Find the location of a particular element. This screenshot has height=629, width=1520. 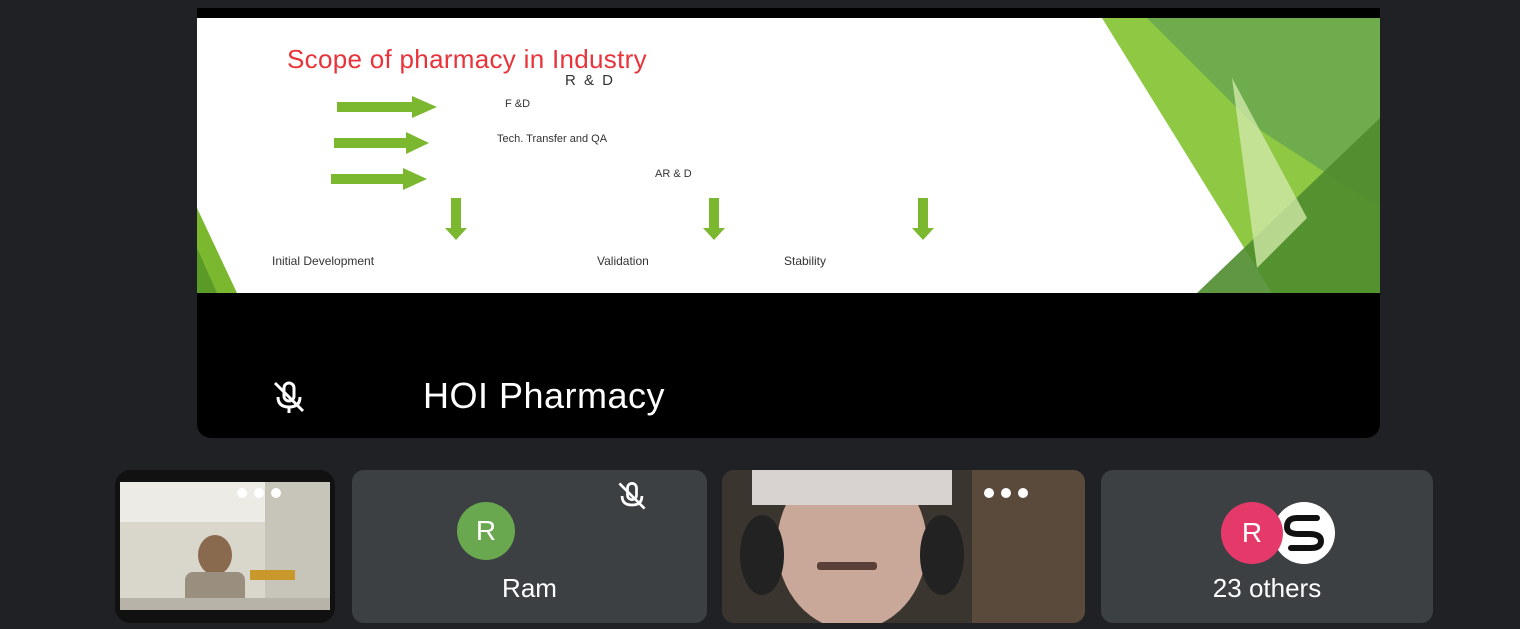

slide-item-1: F &D is located at coordinates (518, 104).